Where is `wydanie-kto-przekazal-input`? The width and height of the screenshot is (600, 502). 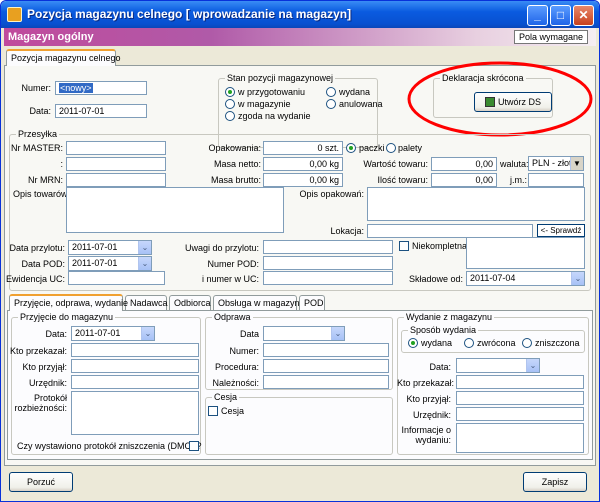 wydanie-kto-przekazal-input is located at coordinates (520, 382).